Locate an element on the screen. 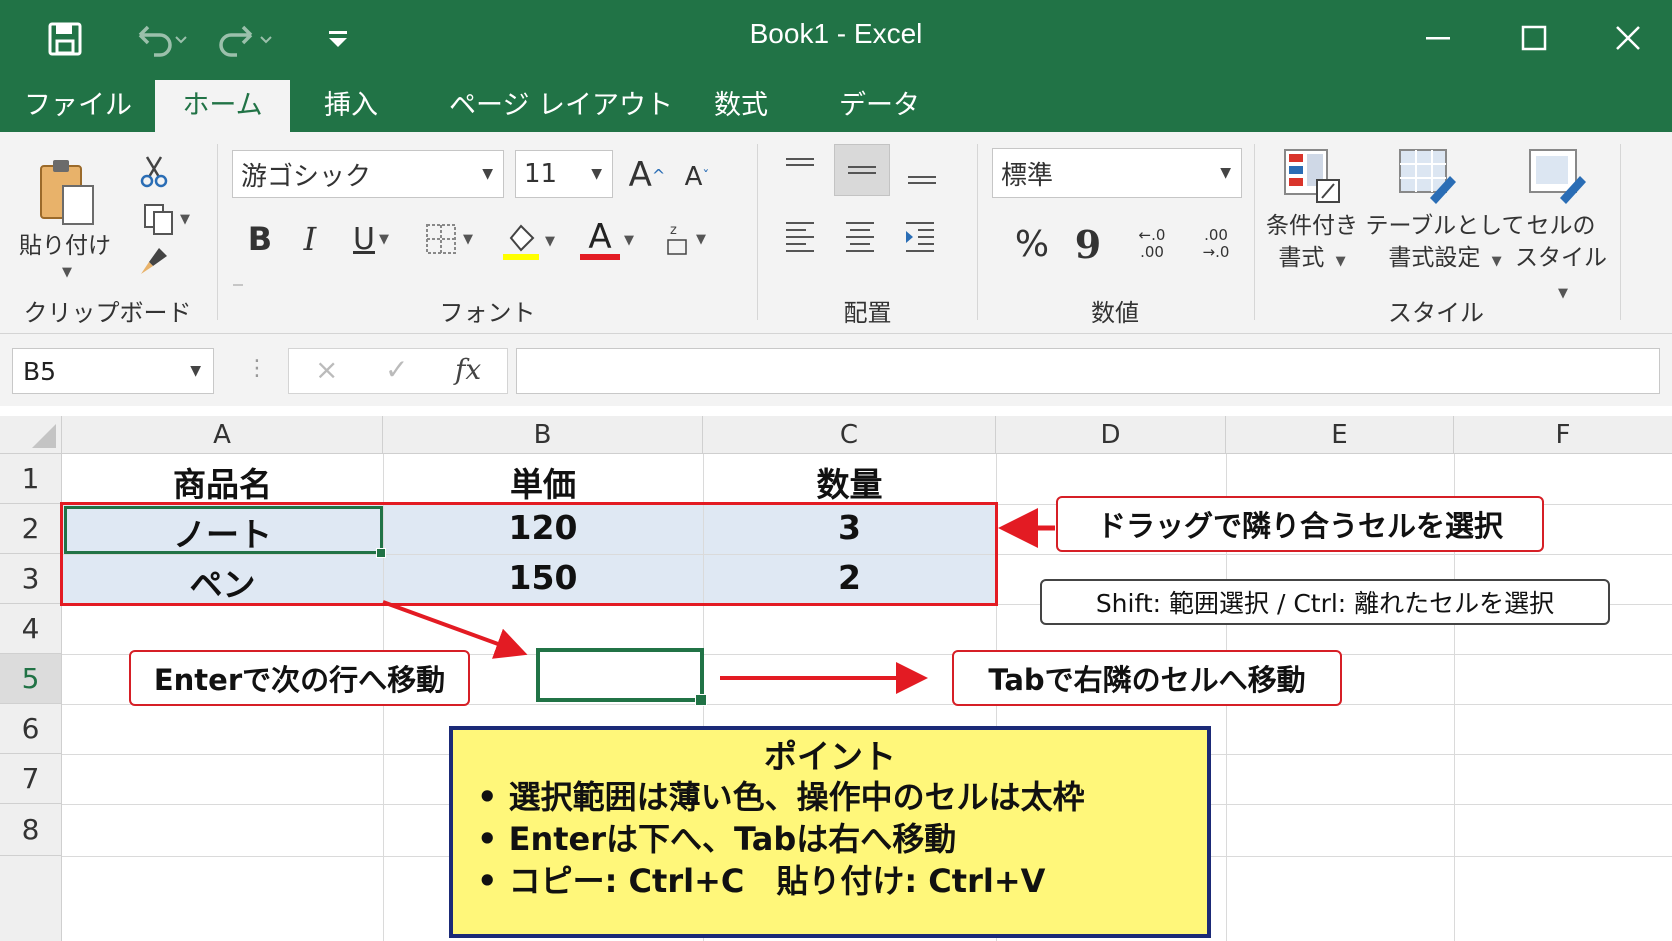 This screenshot has width=1672, height=941. point-line-2: • Enterは下へ、Tabは右へ移動 is located at coordinates (717, 839).